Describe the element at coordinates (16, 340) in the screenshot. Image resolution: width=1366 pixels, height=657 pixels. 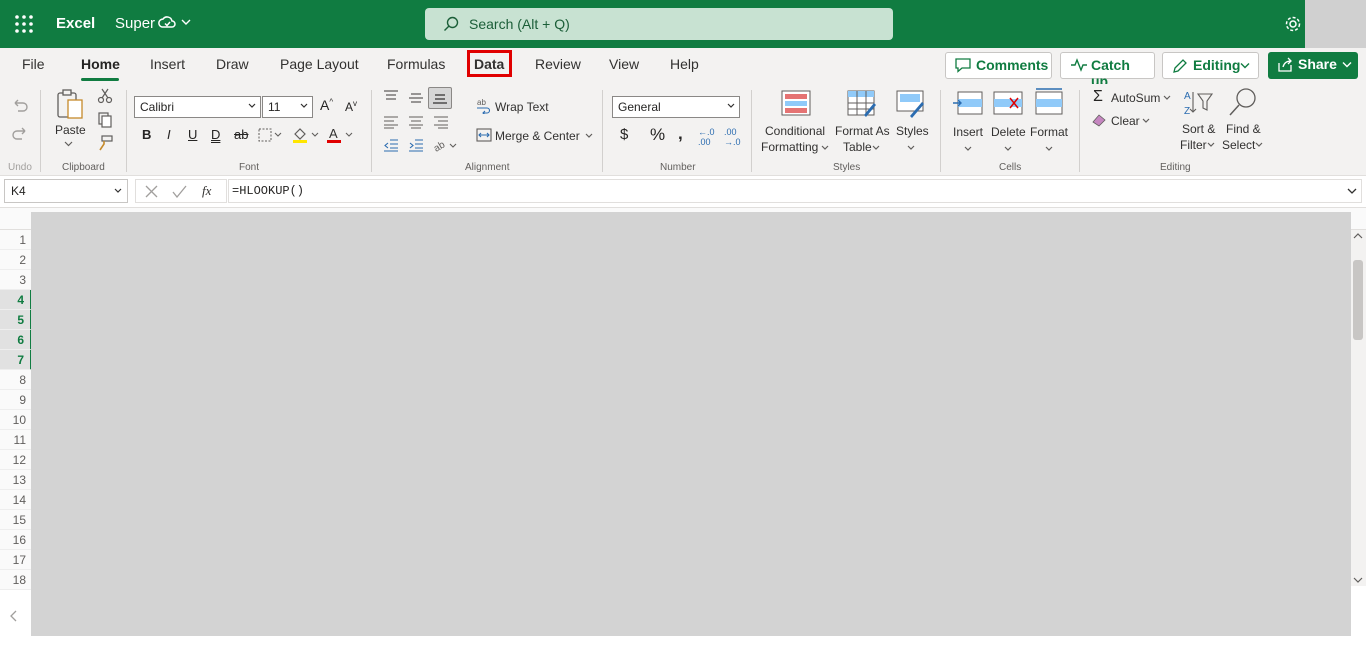
I see `row-header: 6` at that location.